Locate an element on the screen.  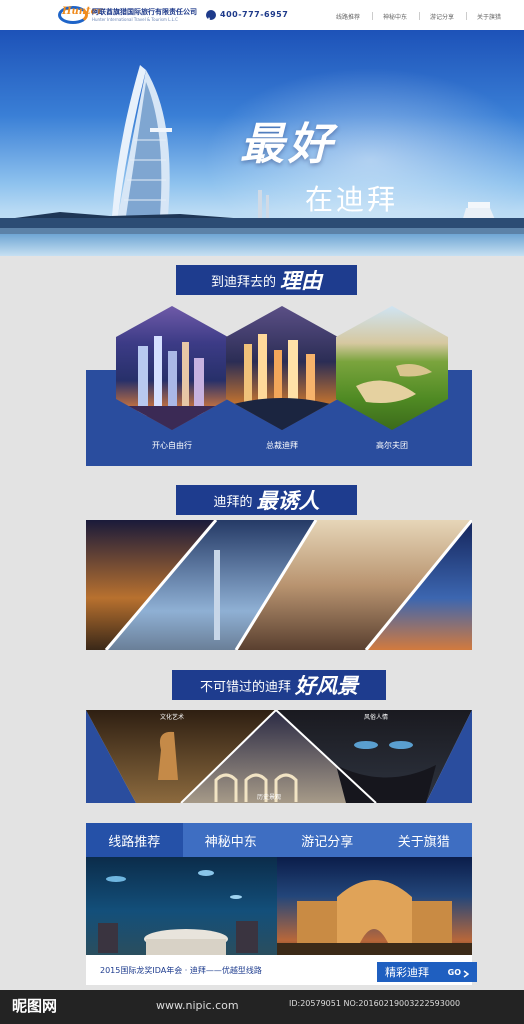
tab-travelogue: 游记分享 is located at coordinates (327, 840).